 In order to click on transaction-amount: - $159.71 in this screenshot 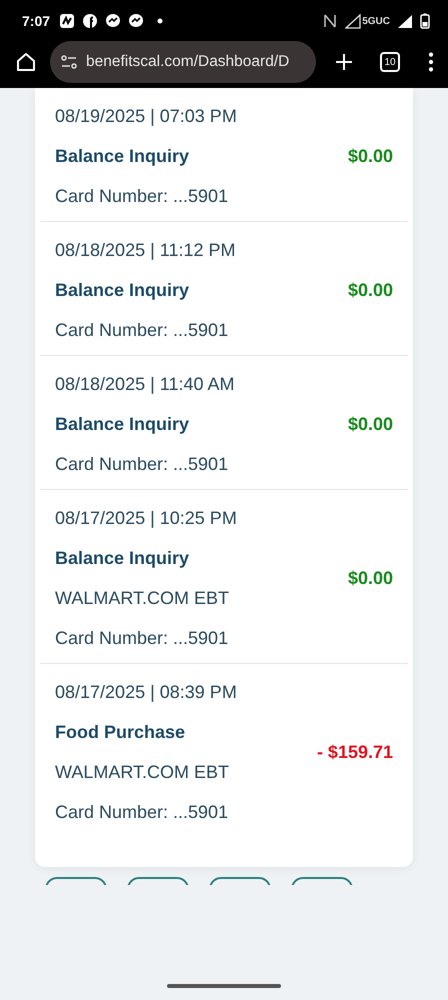, I will do `click(354, 752)`.